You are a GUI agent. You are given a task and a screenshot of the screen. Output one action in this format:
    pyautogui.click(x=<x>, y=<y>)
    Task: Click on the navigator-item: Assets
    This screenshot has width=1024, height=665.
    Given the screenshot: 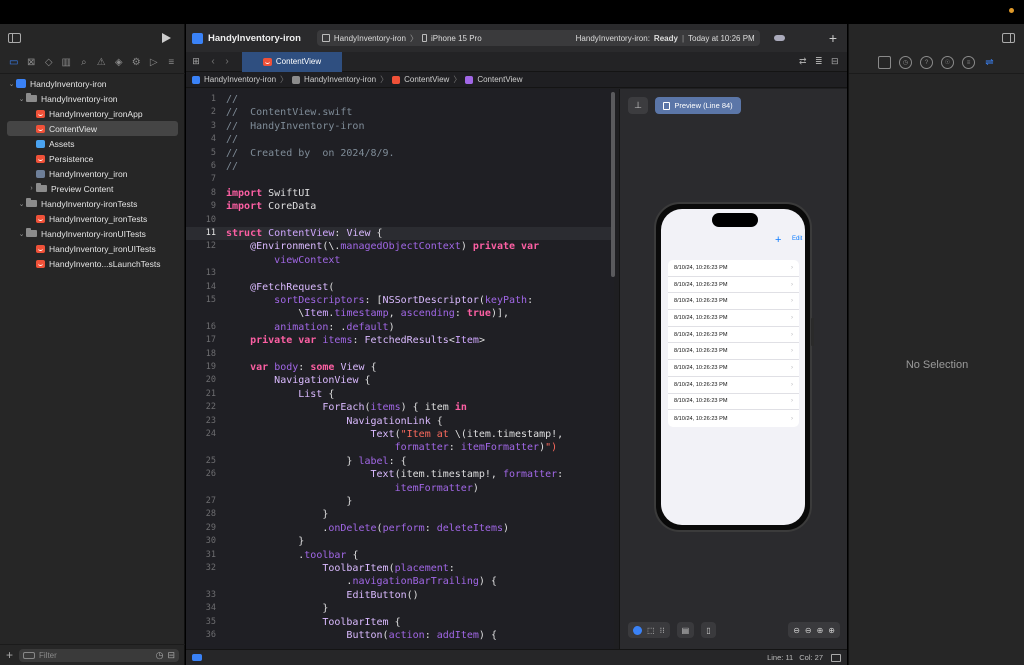 What is the action you would take?
    pyautogui.click(x=92, y=143)
    